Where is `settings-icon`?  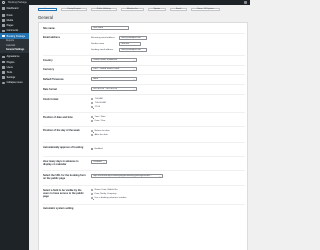
settings-icon is located at coordinates (3, 77).